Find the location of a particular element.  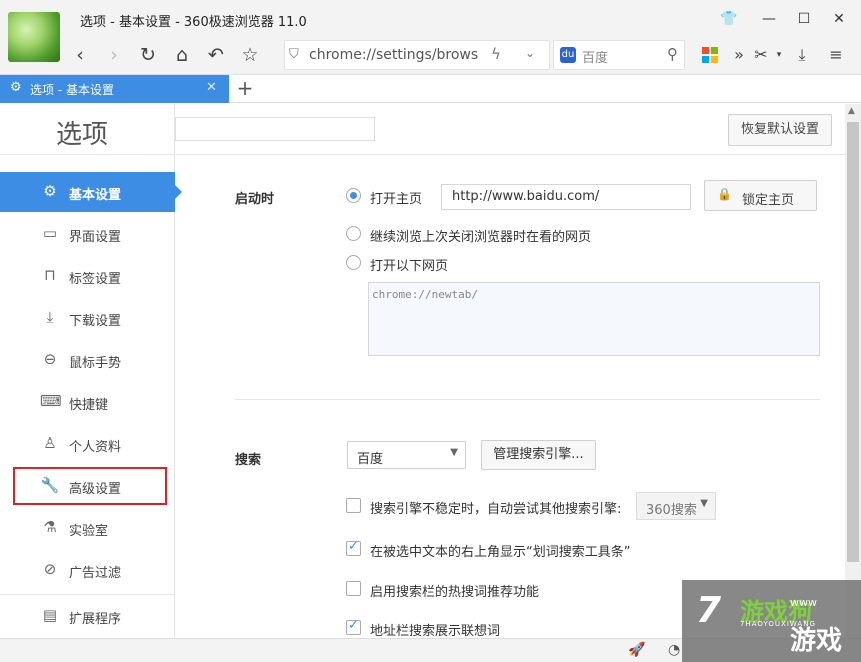

restore-defaults-button: 恢复默认设置 is located at coordinates (780, 130).